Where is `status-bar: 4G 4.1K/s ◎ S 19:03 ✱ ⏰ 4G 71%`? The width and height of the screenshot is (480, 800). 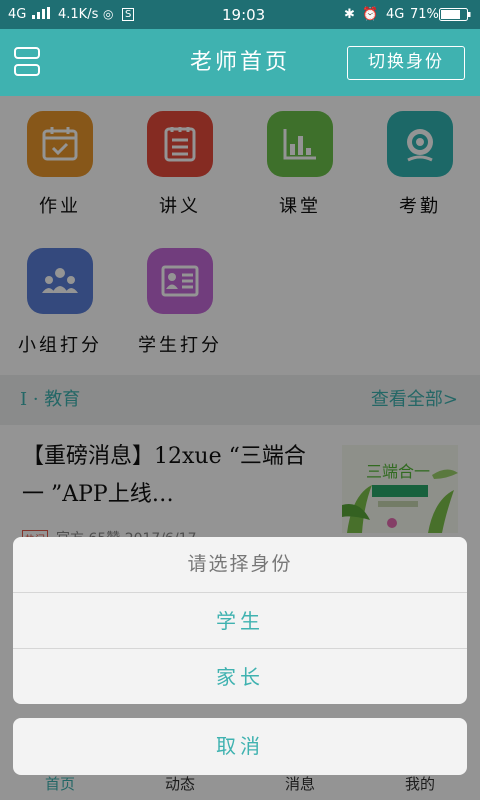 status-bar: 4G 4.1K/s ◎ S 19:03 ✱ ⏰ 4G 71% is located at coordinates (240, 14).